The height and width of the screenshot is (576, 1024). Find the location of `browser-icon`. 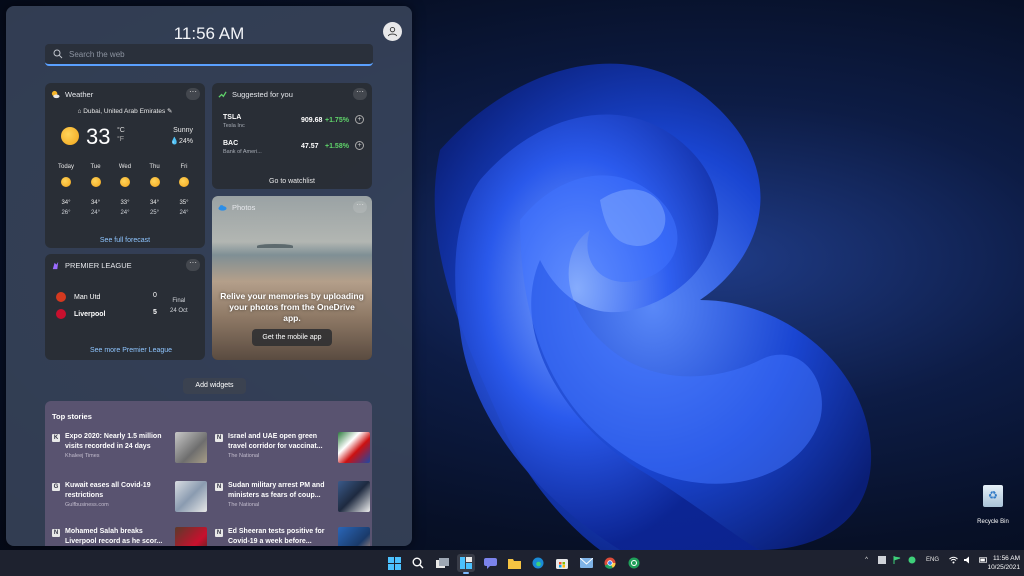

browser-icon is located at coordinates (634, 563).